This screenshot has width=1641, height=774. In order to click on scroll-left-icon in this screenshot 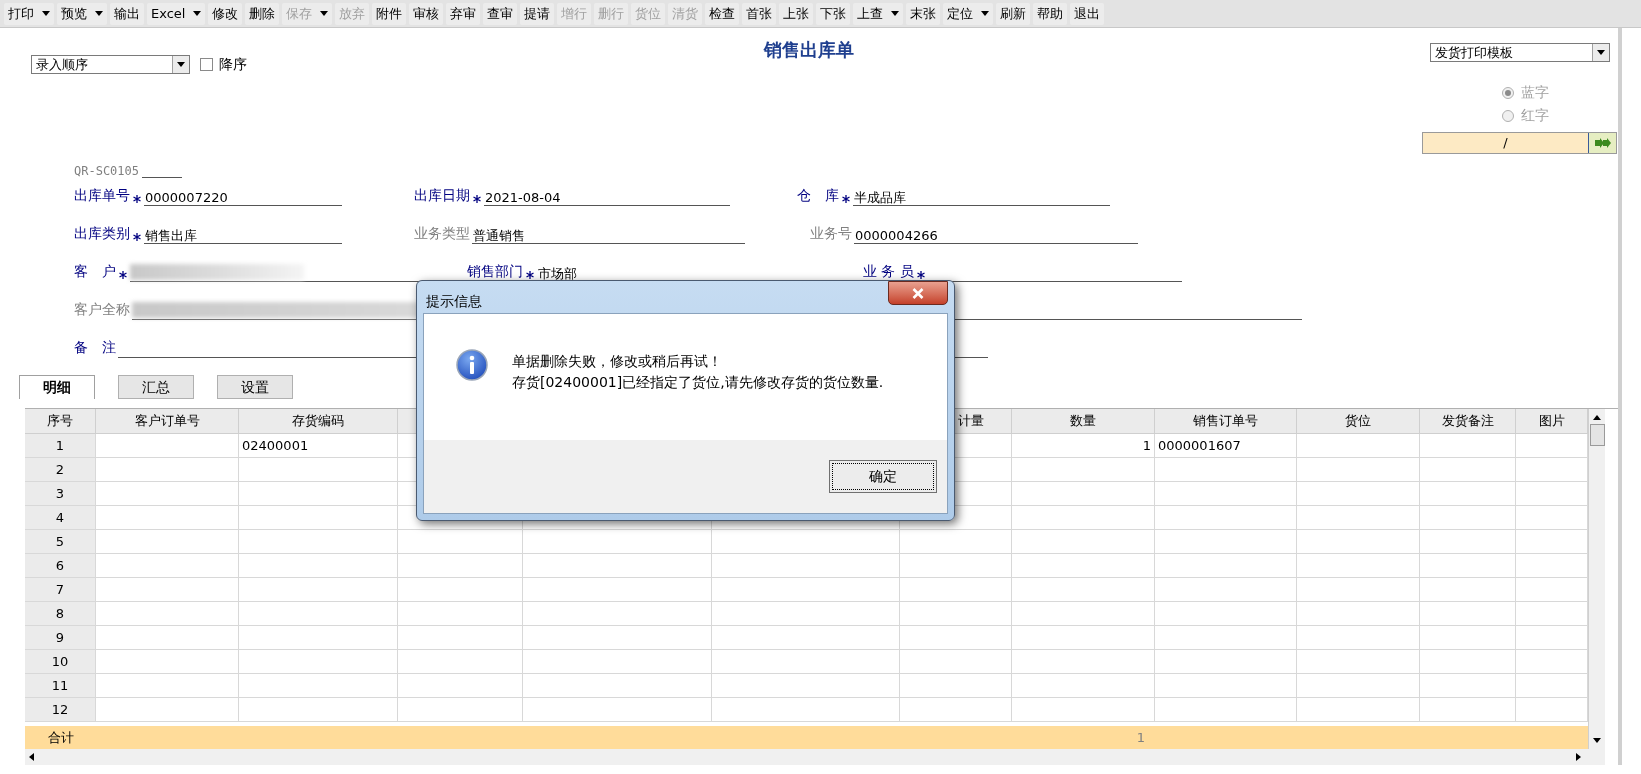, I will do `click(31, 757)`.